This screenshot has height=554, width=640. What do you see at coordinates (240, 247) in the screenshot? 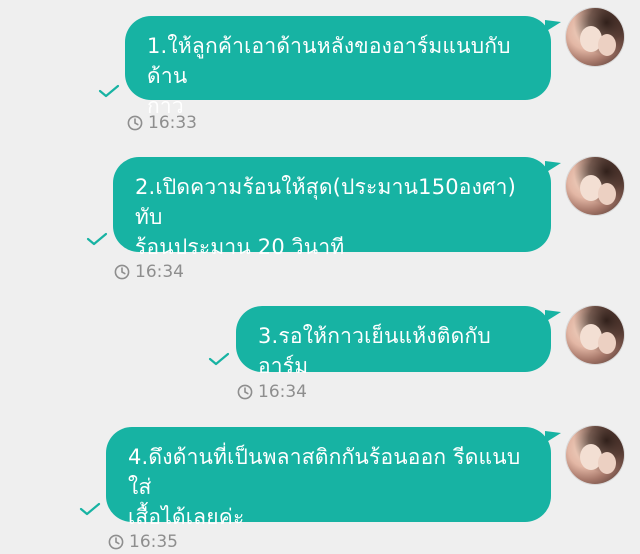
I see `message-text-line-2: ร้อนประมาน 20 วินาที` at bounding box center [240, 247].